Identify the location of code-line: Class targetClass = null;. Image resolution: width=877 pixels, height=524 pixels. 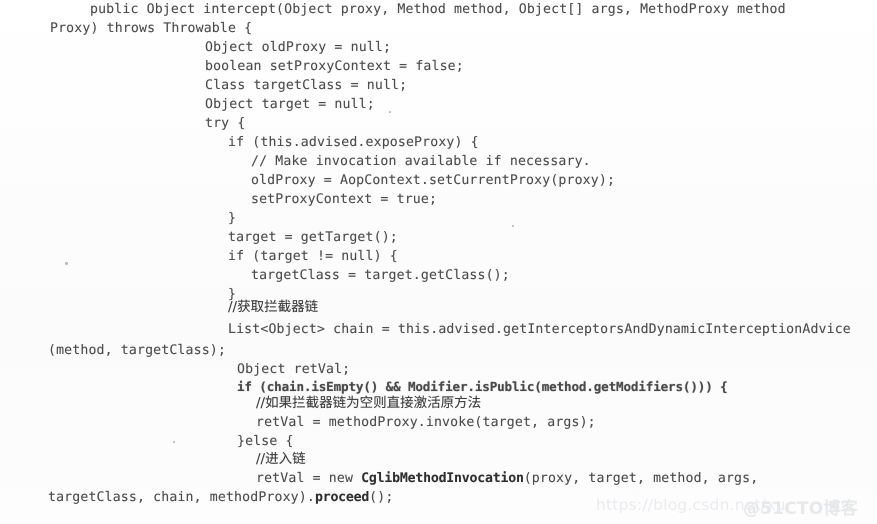
(306, 85).